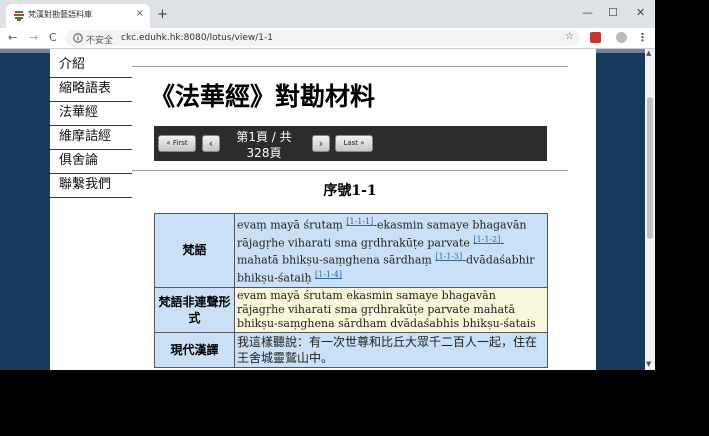 Image resolution: width=709 pixels, height=436 pixels. I want to click on tab-close-icon: ×, so click(140, 13).